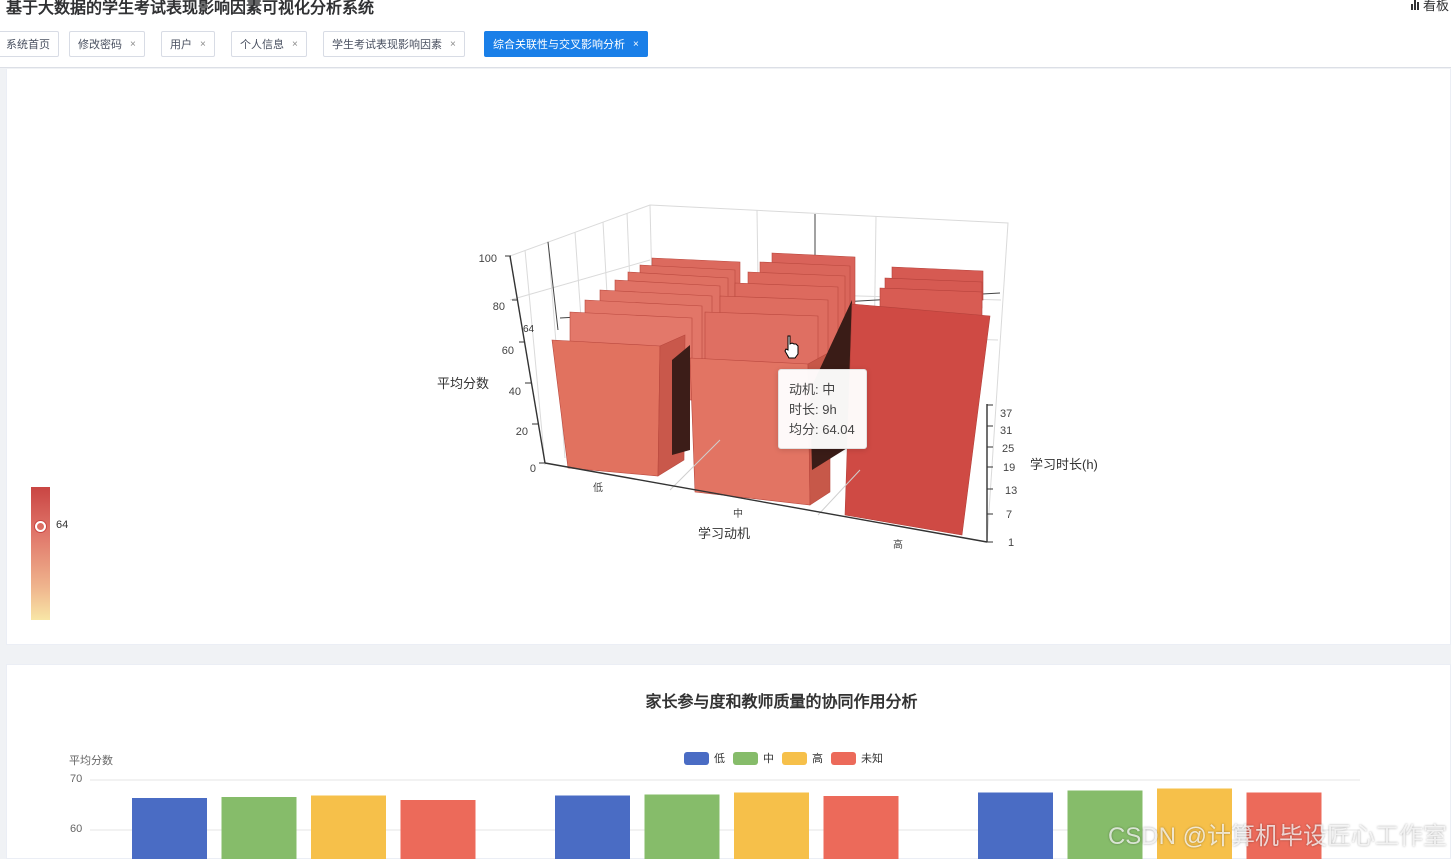 Image resolution: width=1451 pixels, height=859 pixels. What do you see at coordinates (857, 758) in the screenshot?
I see `legend-item-unknown: 未知` at bounding box center [857, 758].